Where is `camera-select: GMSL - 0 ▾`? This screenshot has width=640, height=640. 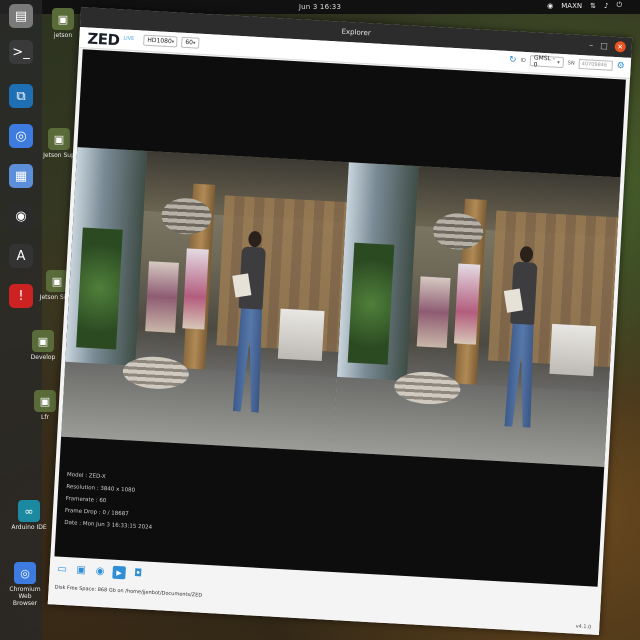 camera-select: GMSL - 0 ▾ is located at coordinates (547, 61).